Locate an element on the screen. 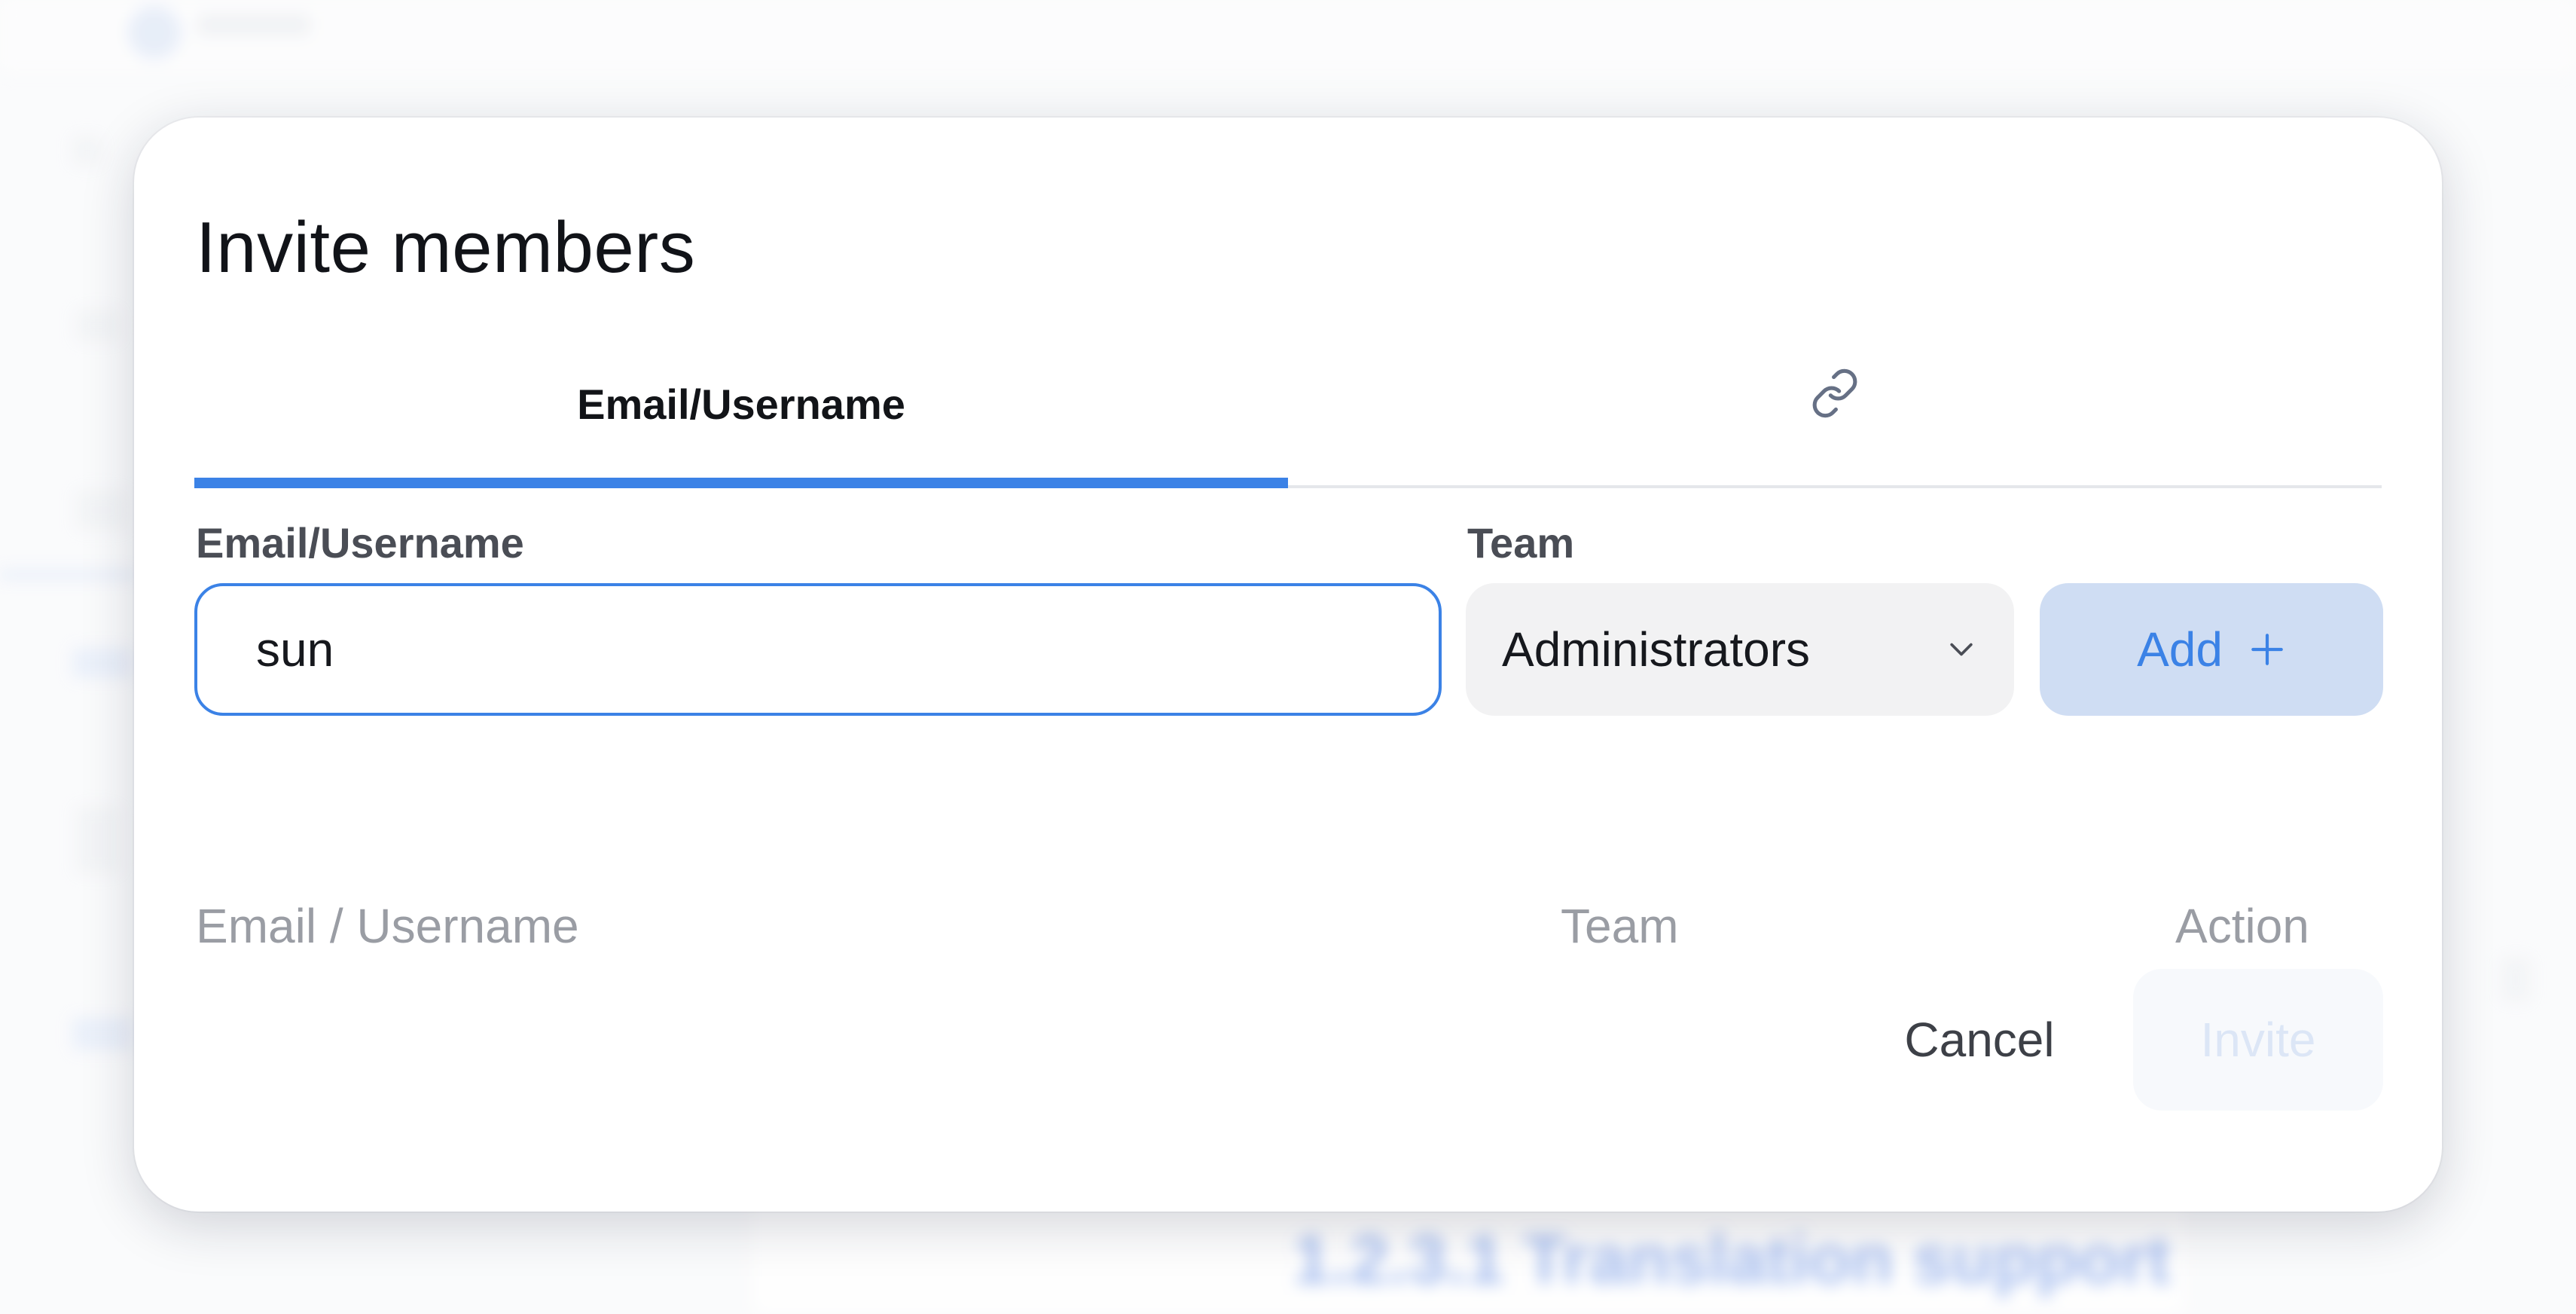  column-header-email-username: Email / Username is located at coordinates (388, 926).